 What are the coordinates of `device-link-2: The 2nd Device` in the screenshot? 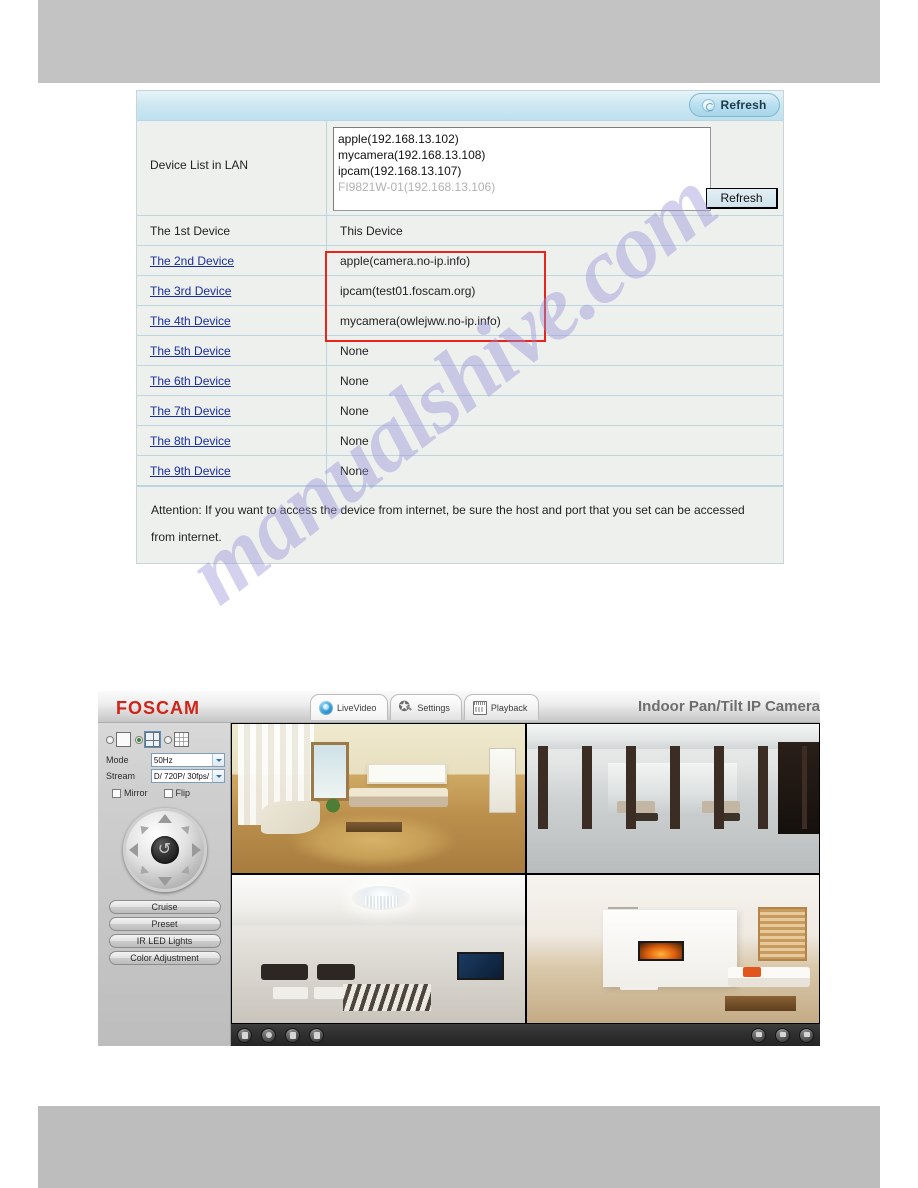 It's located at (192, 261).